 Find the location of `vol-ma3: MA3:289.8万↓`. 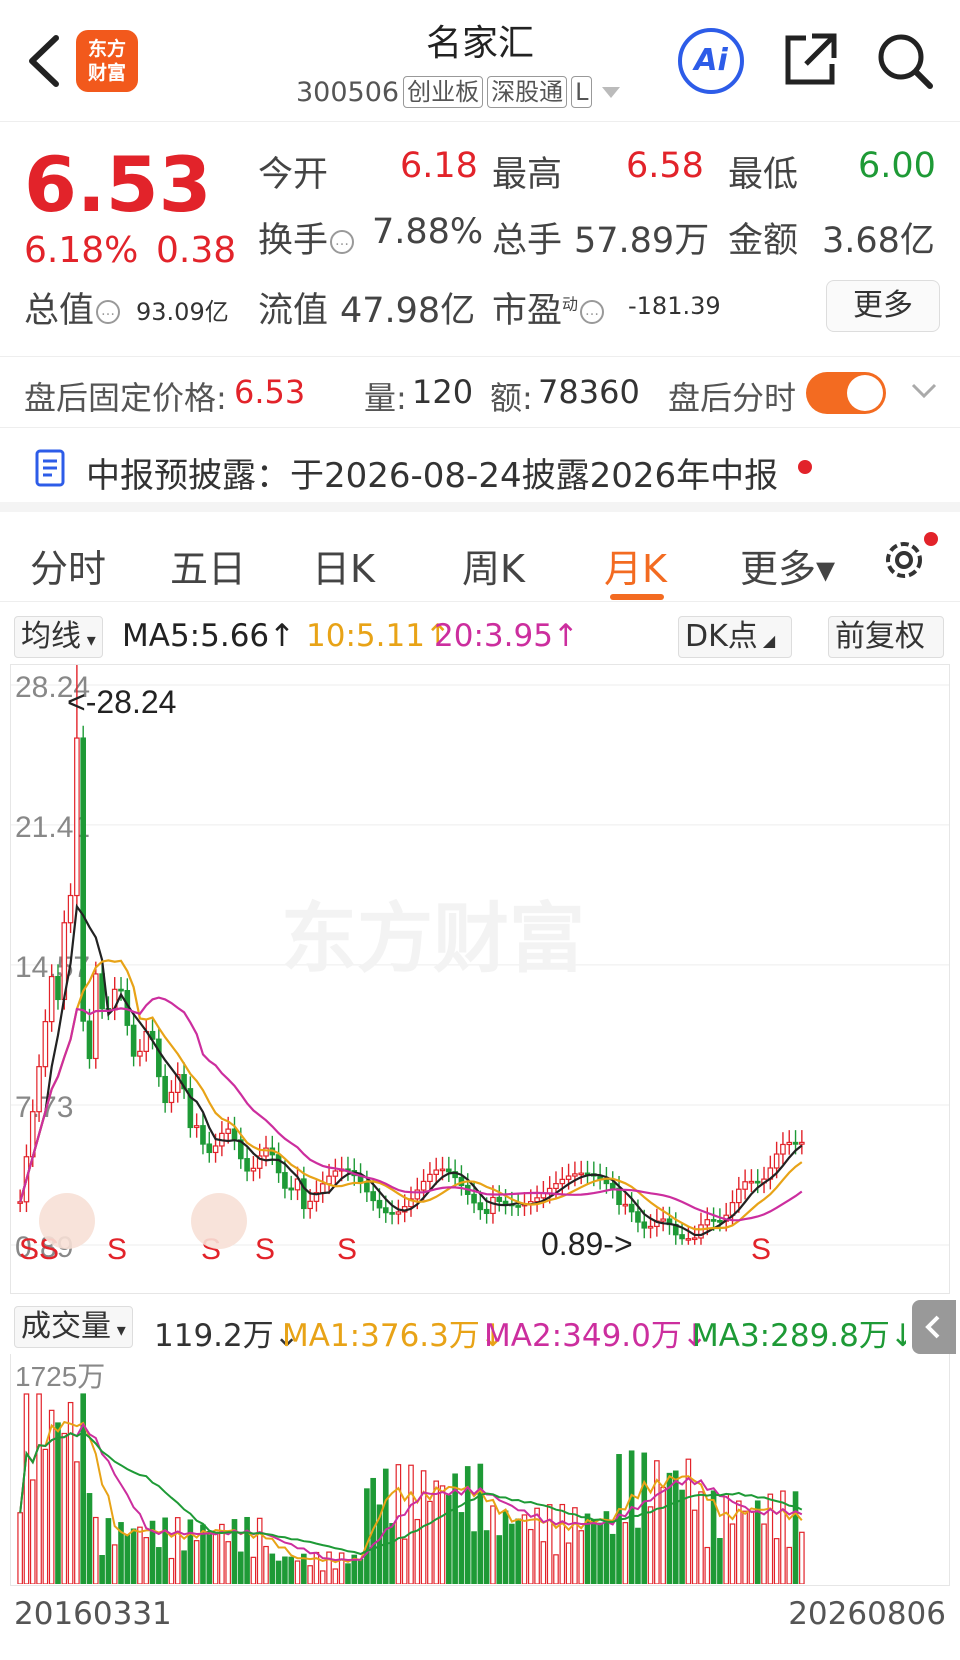

vol-ma3: MA3:289.8万↓ is located at coordinates (799, 1336).